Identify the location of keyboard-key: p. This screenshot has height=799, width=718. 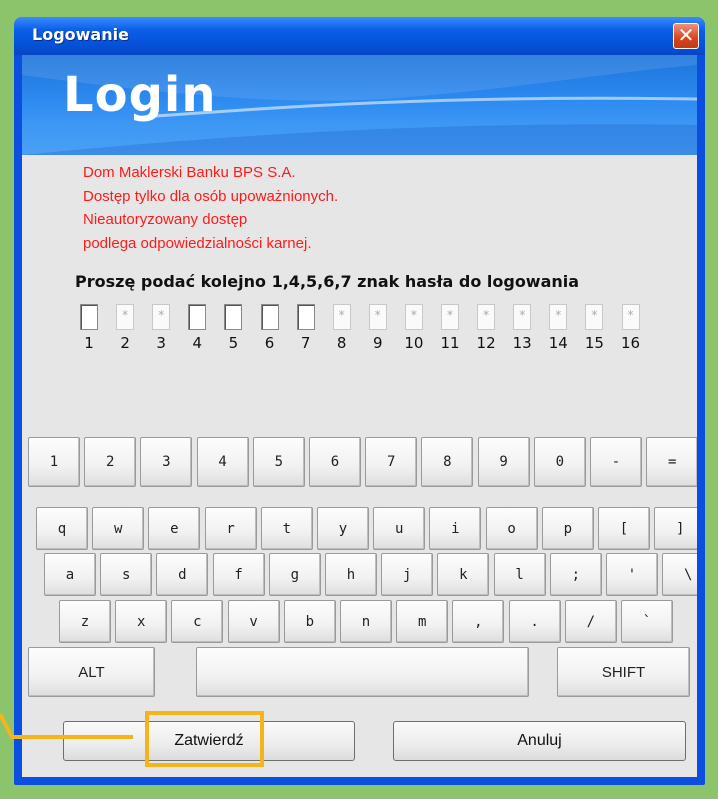
(567, 528).